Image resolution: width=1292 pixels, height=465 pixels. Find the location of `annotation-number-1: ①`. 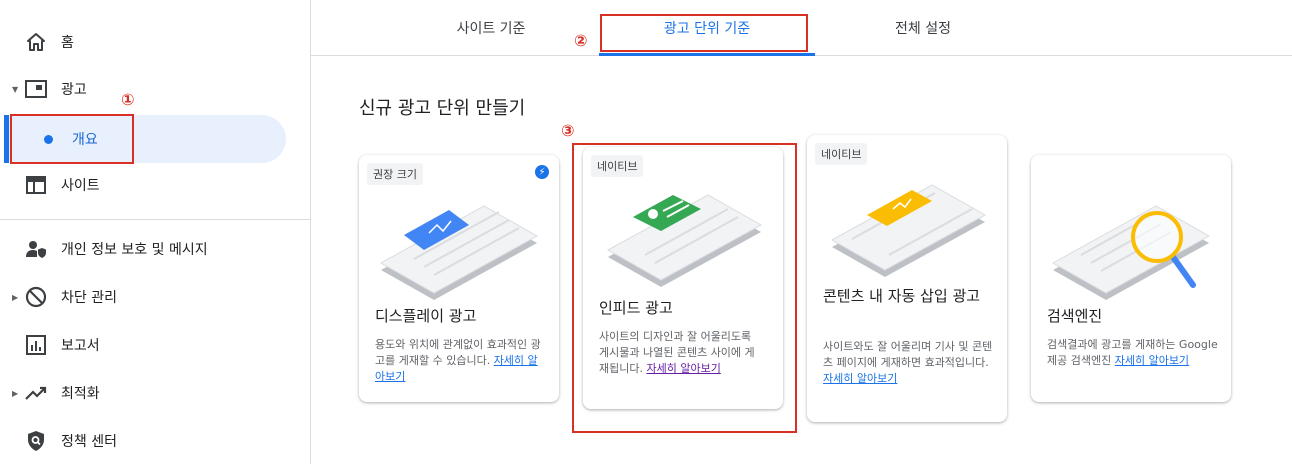

annotation-number-1: ① is located at coordinates (128, 99).